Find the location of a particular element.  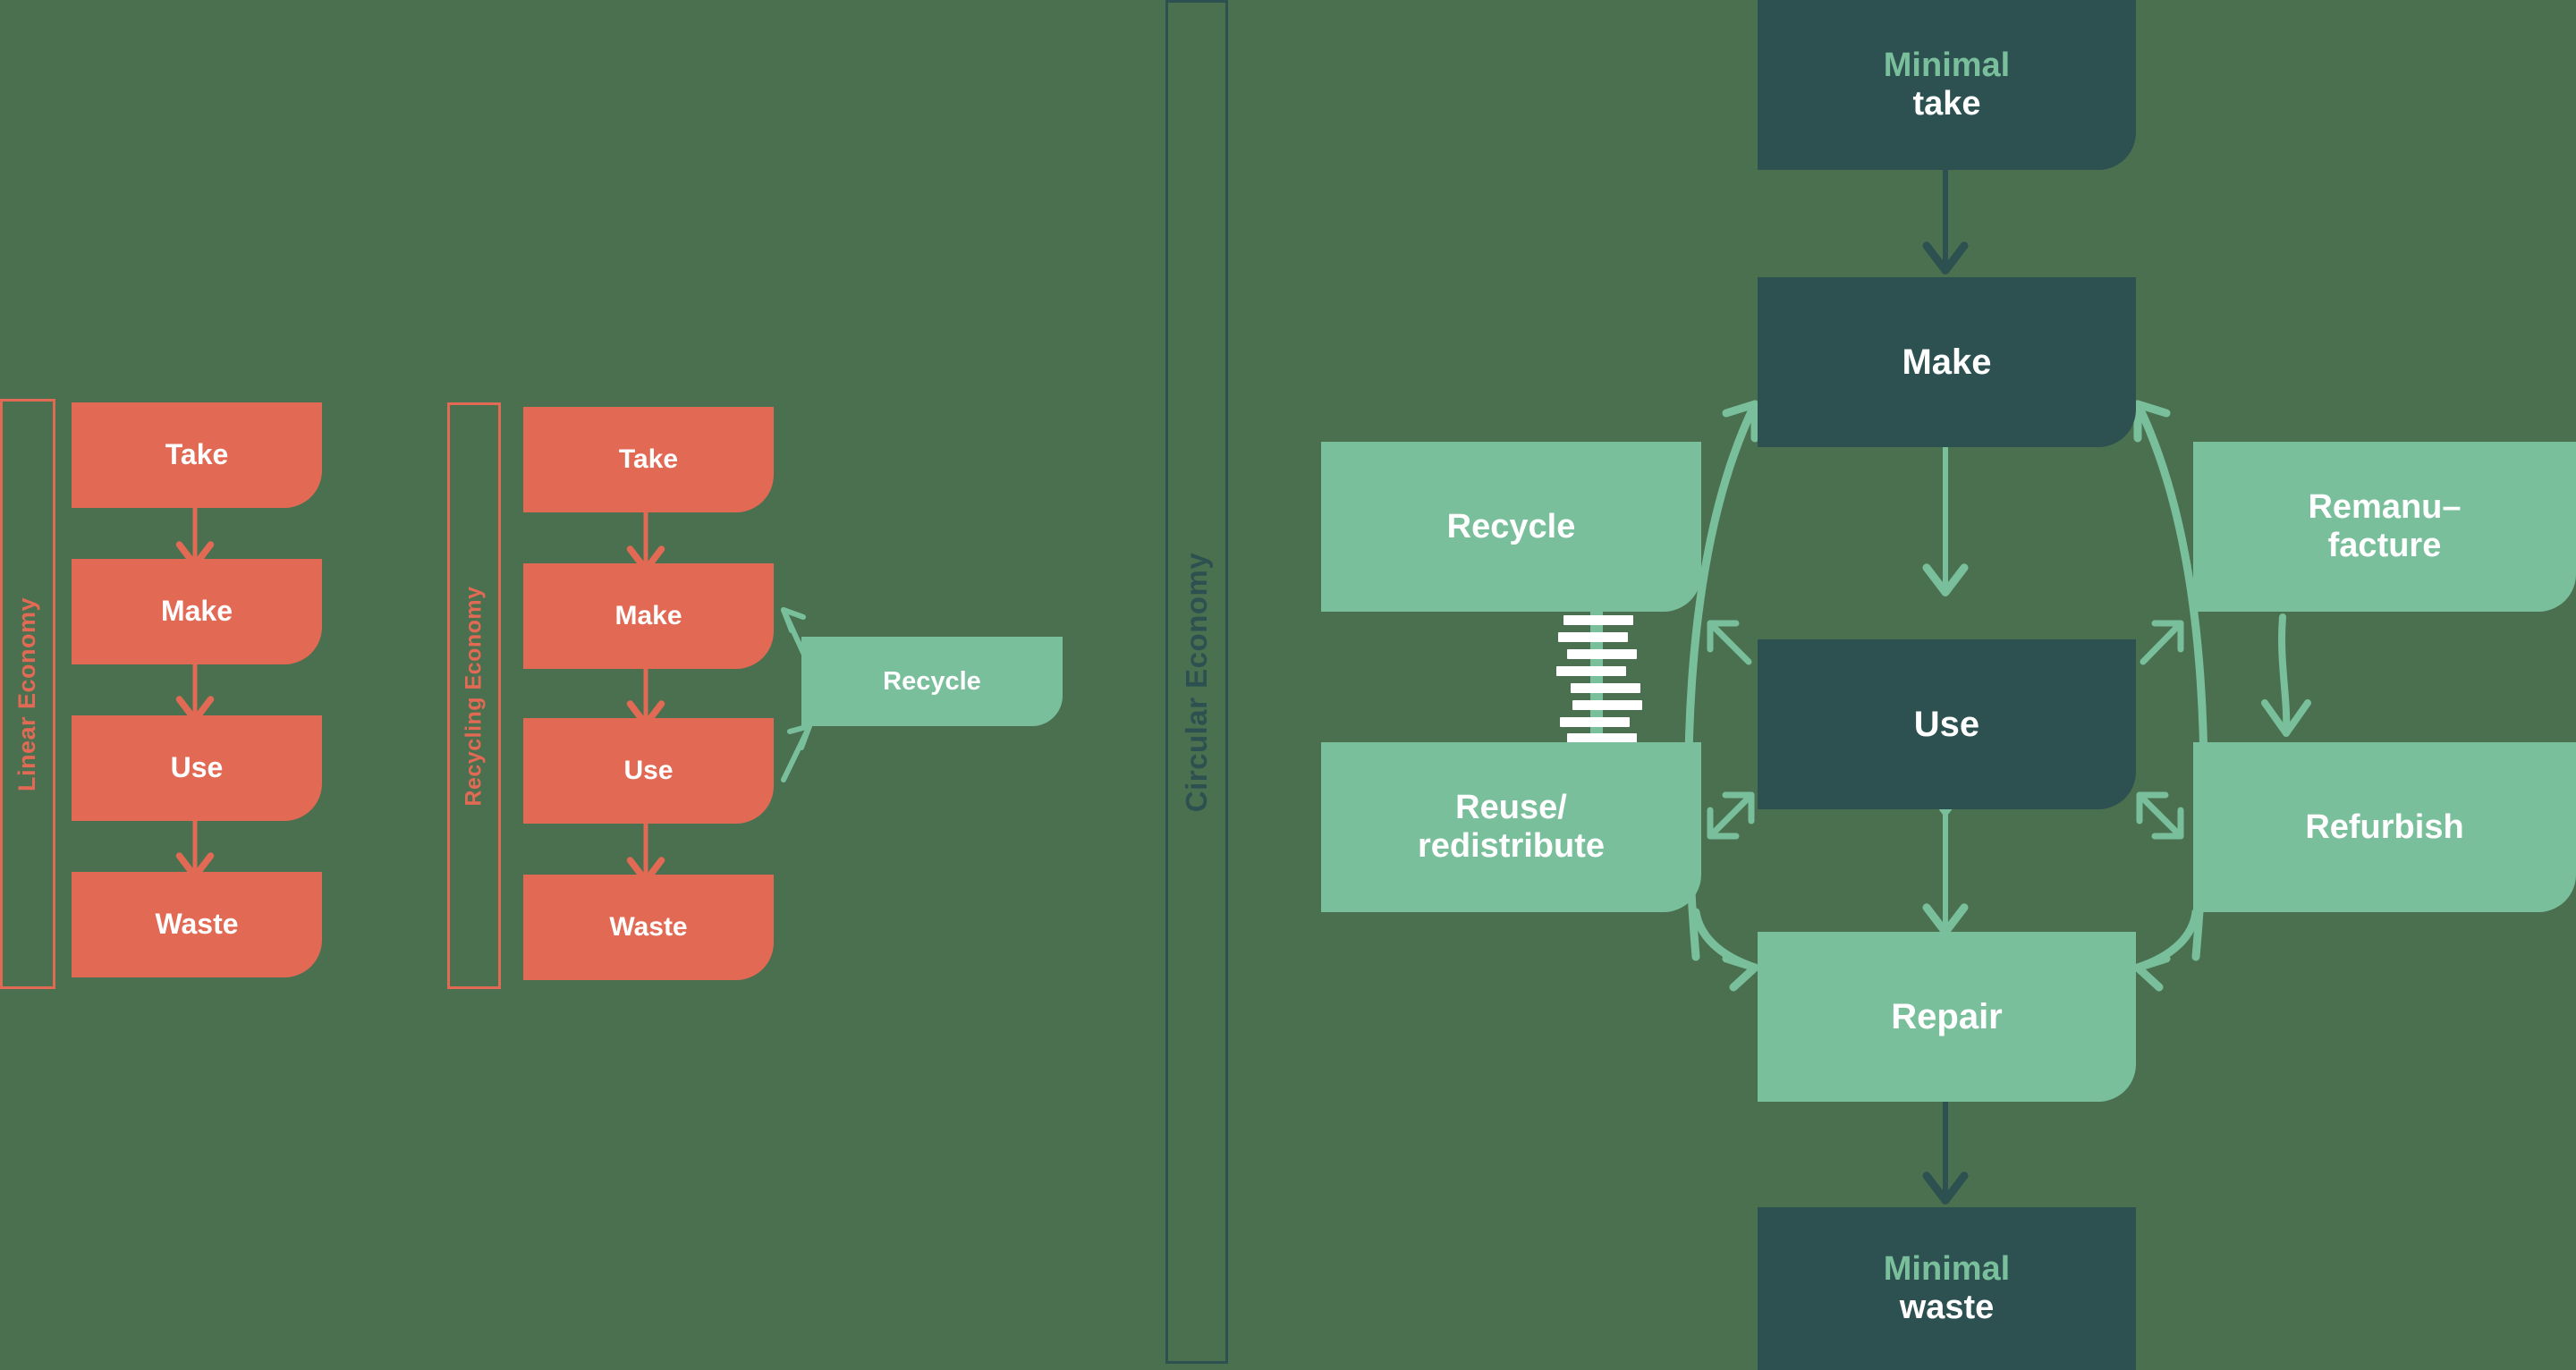

circular-loop-remanufacture-line1: Remanu– is located at coordinates (2385, 507).